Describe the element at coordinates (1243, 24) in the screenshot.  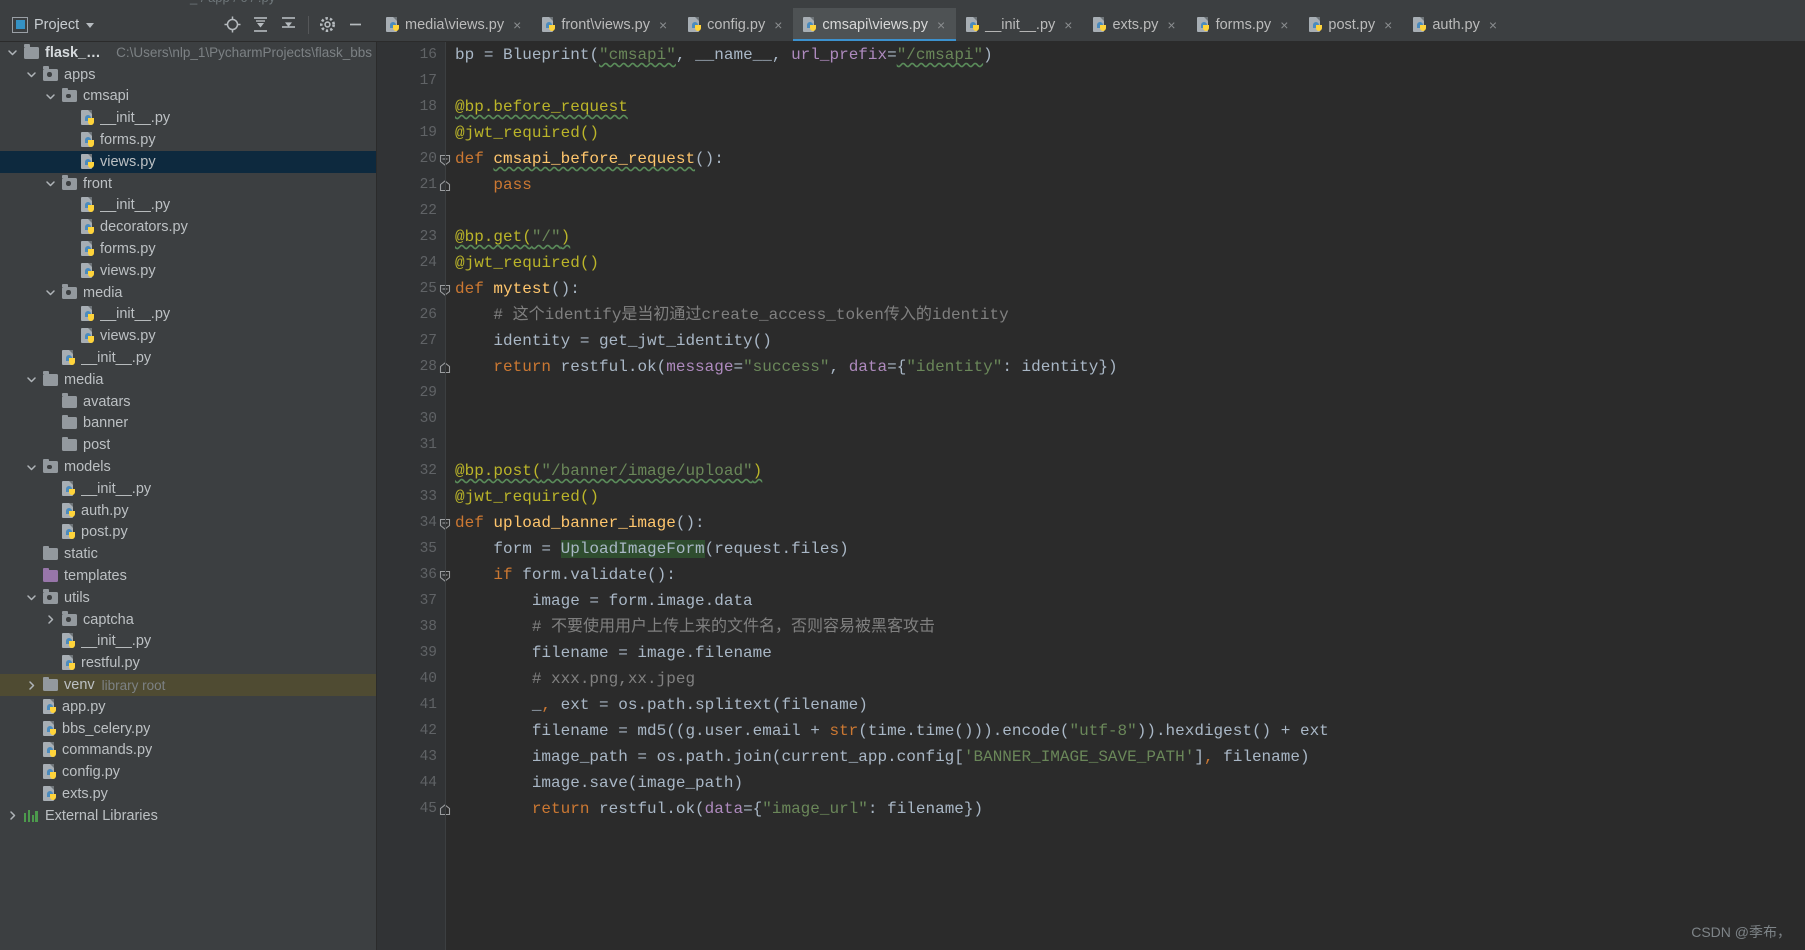
I see `editor-tab: forms.py ×` at that location.